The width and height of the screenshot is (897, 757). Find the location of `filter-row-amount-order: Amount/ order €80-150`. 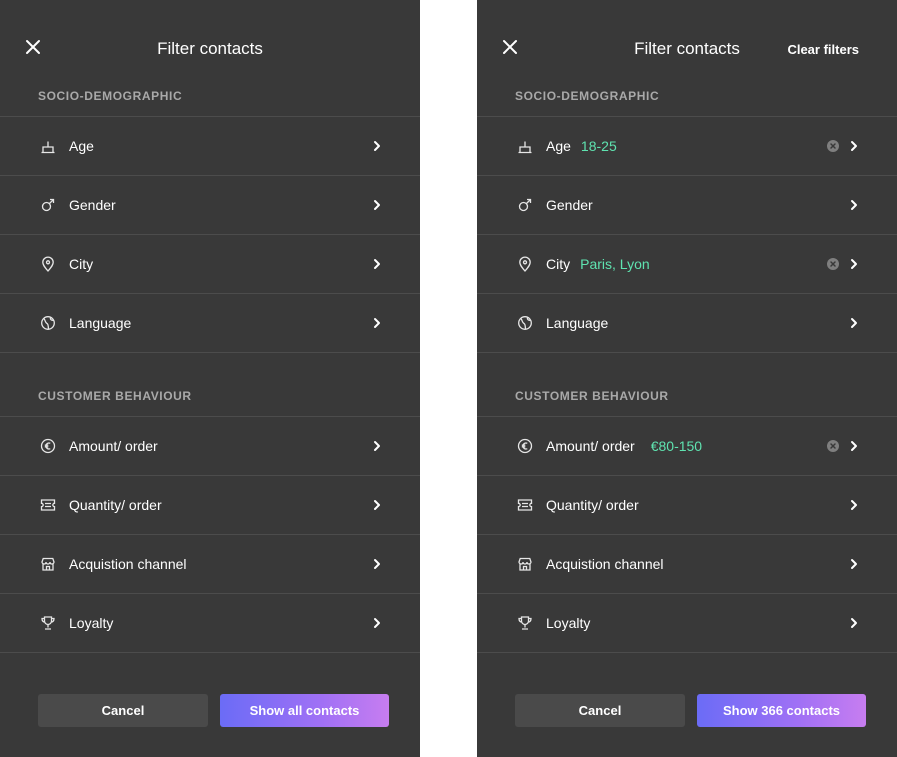

filter-row-amount-order: Amount/ order €80-150 is located at coordinates (687, 446).